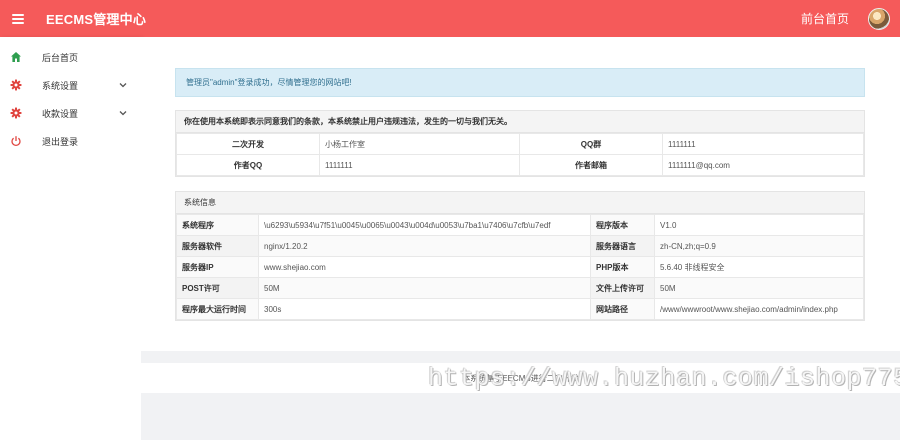 Image resolution: width=900 pixels, height=440 pixels. I want to click on sidebar-item-label: 收款设置, so click(60, 113).